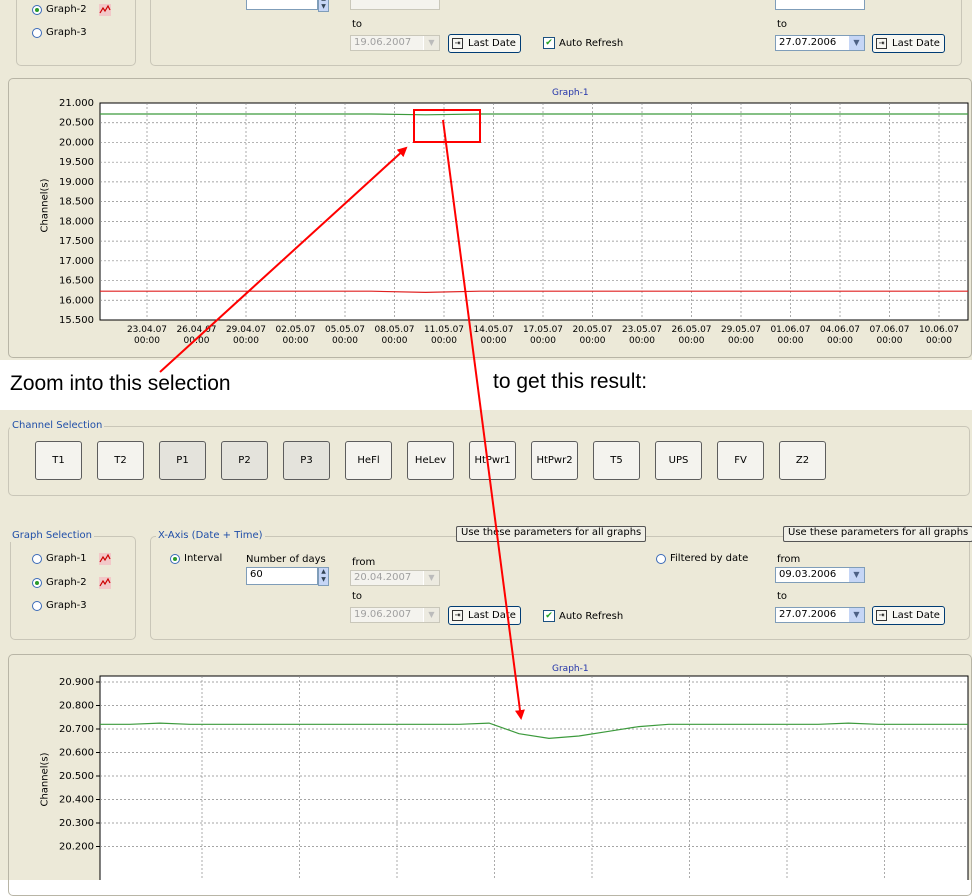 This screenshot has width=972, height=896. I want to click on y-tick-label: 20.600, so click(76, 753).